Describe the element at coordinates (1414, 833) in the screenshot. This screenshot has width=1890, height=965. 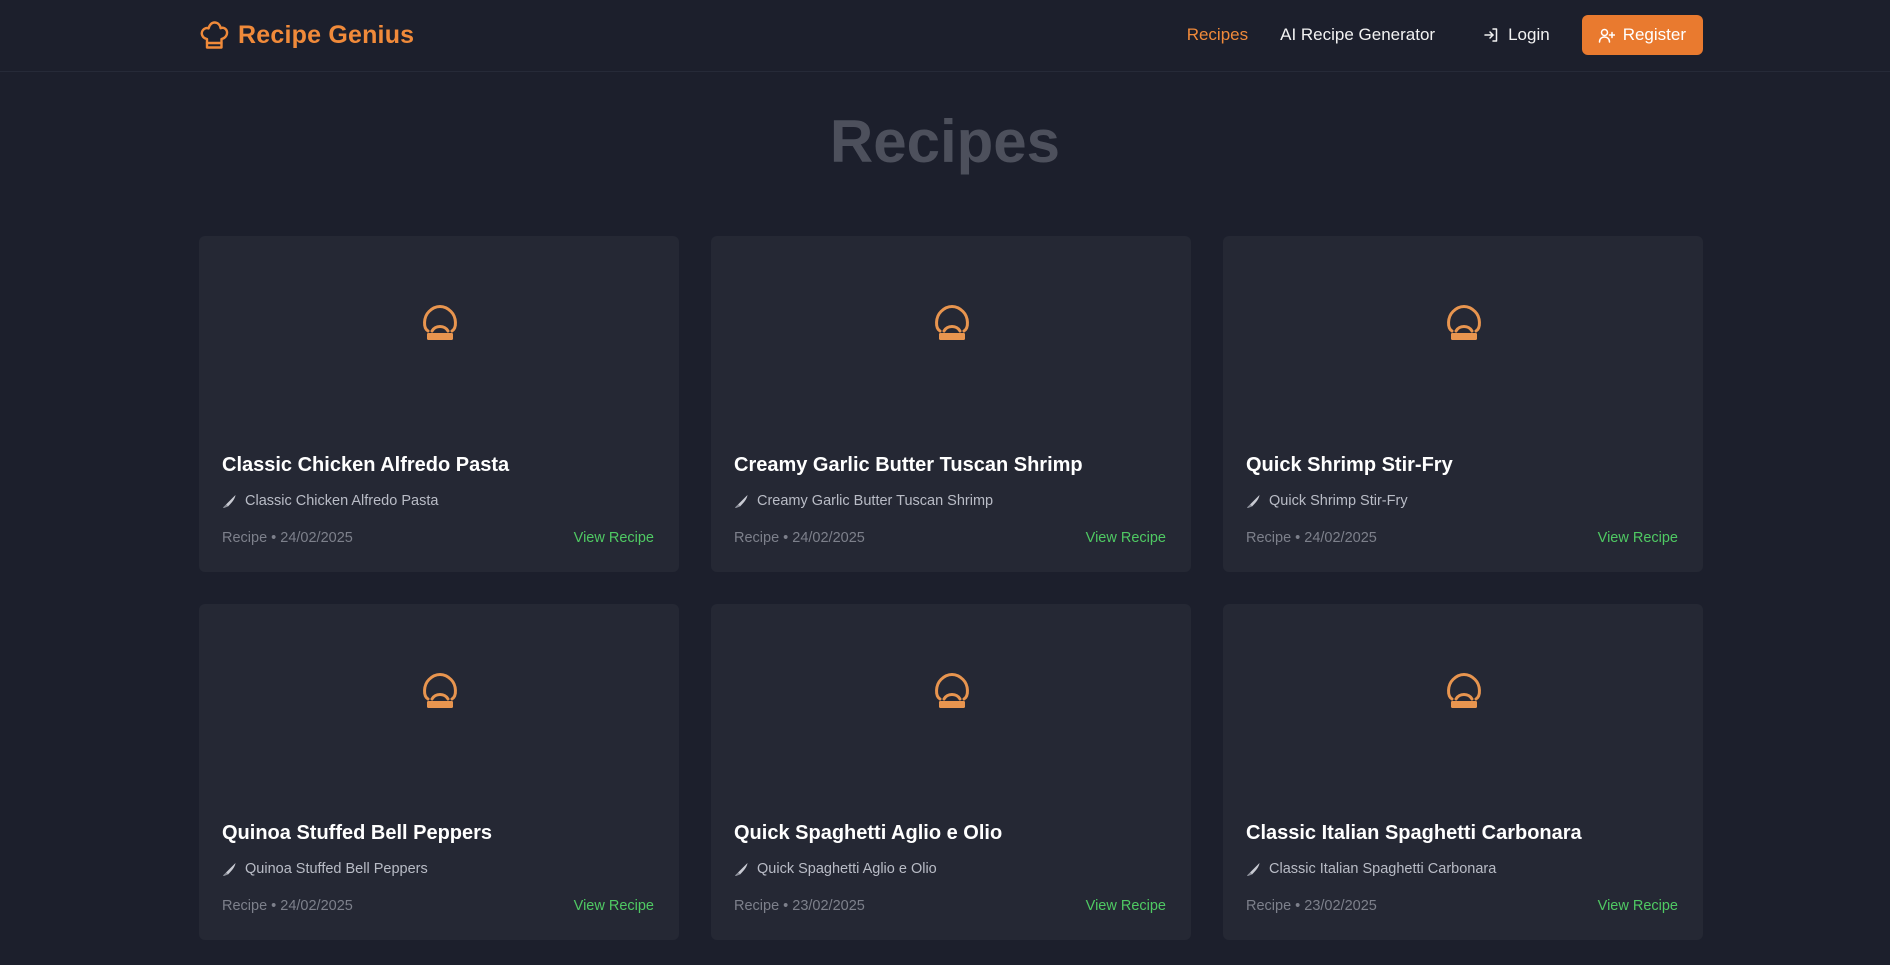
I see `recipe-title: Classic Italian Spaghetti Carbonara` at that location.